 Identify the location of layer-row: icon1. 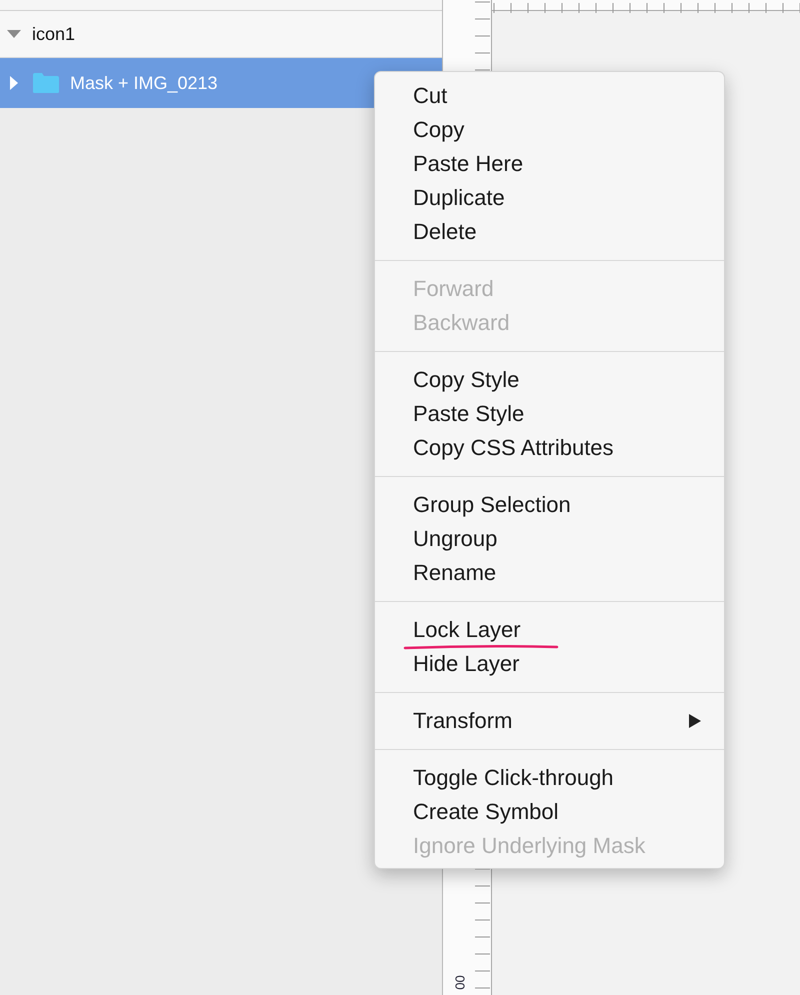
(221, 34).